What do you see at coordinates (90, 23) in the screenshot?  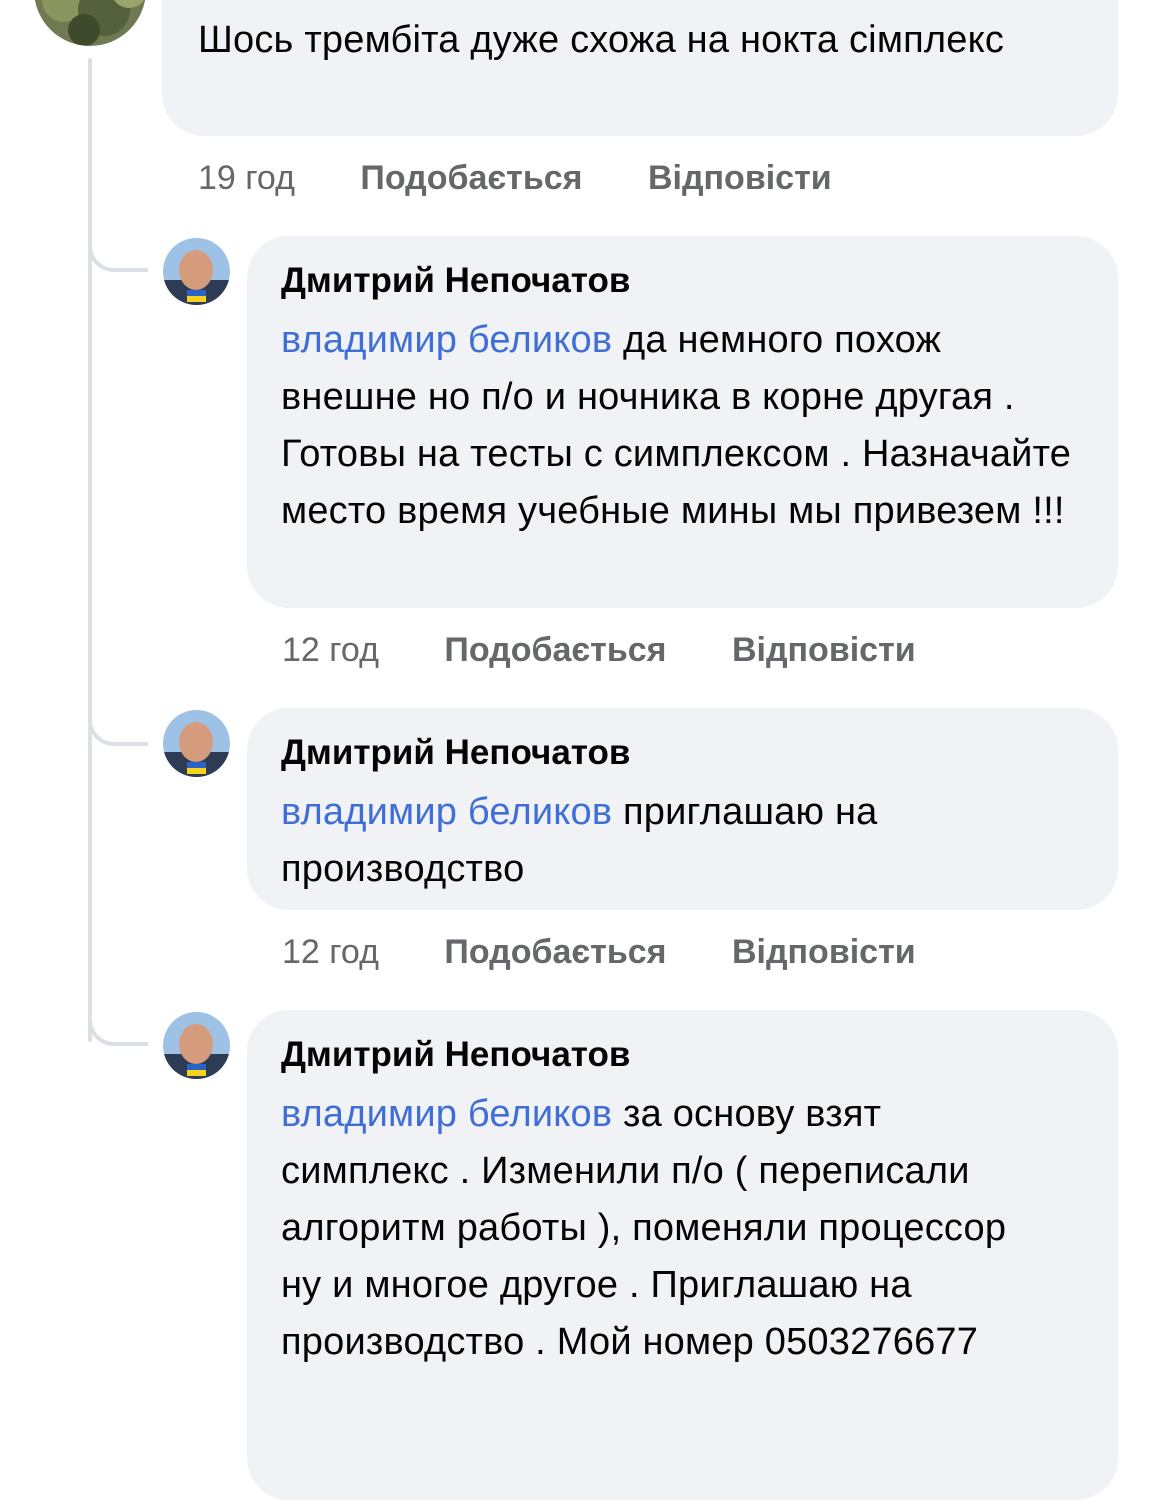 I see `parent-commenter-avatar` at bounding box center [90, 23].